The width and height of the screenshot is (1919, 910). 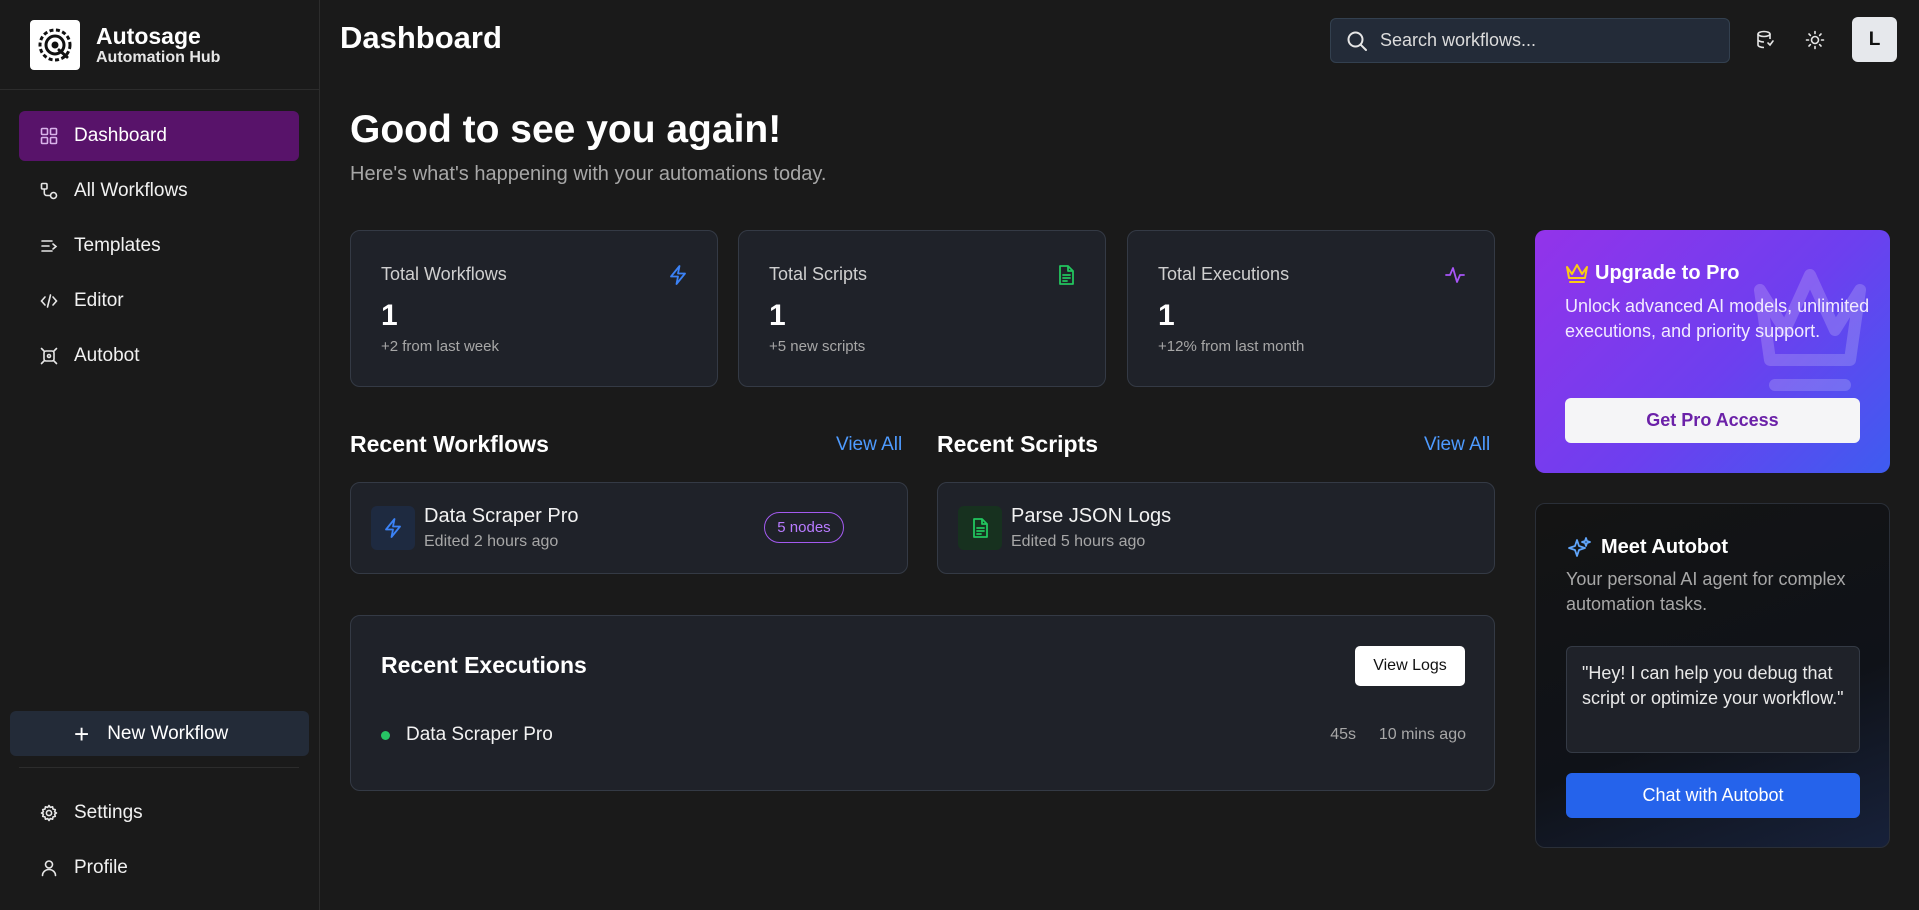 I want to click on search-bar, so click(x=1530, y=40).